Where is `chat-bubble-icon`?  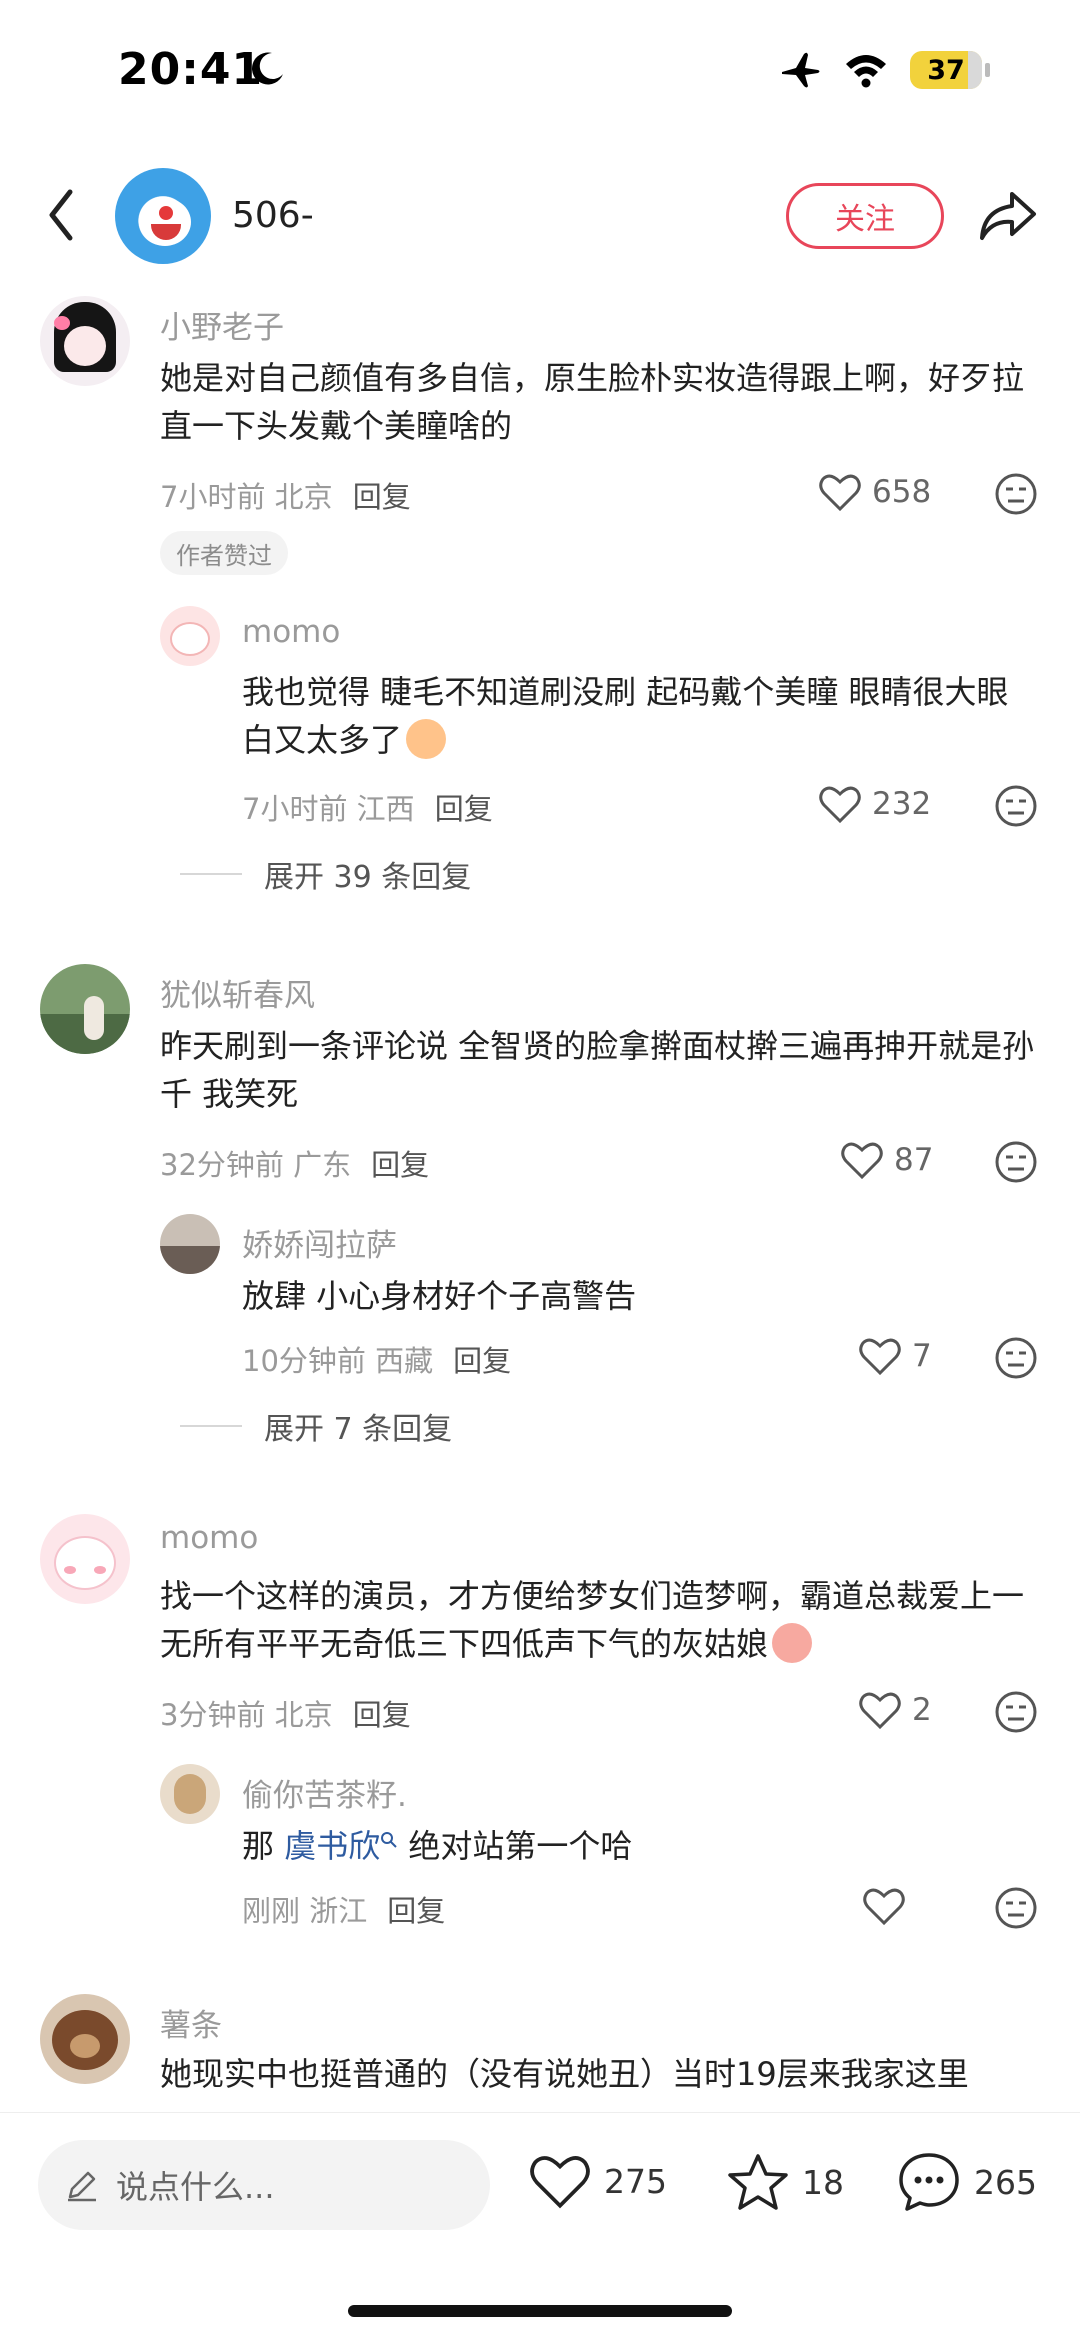 chat-bubble-icon is located at coordinates (929, 2182).